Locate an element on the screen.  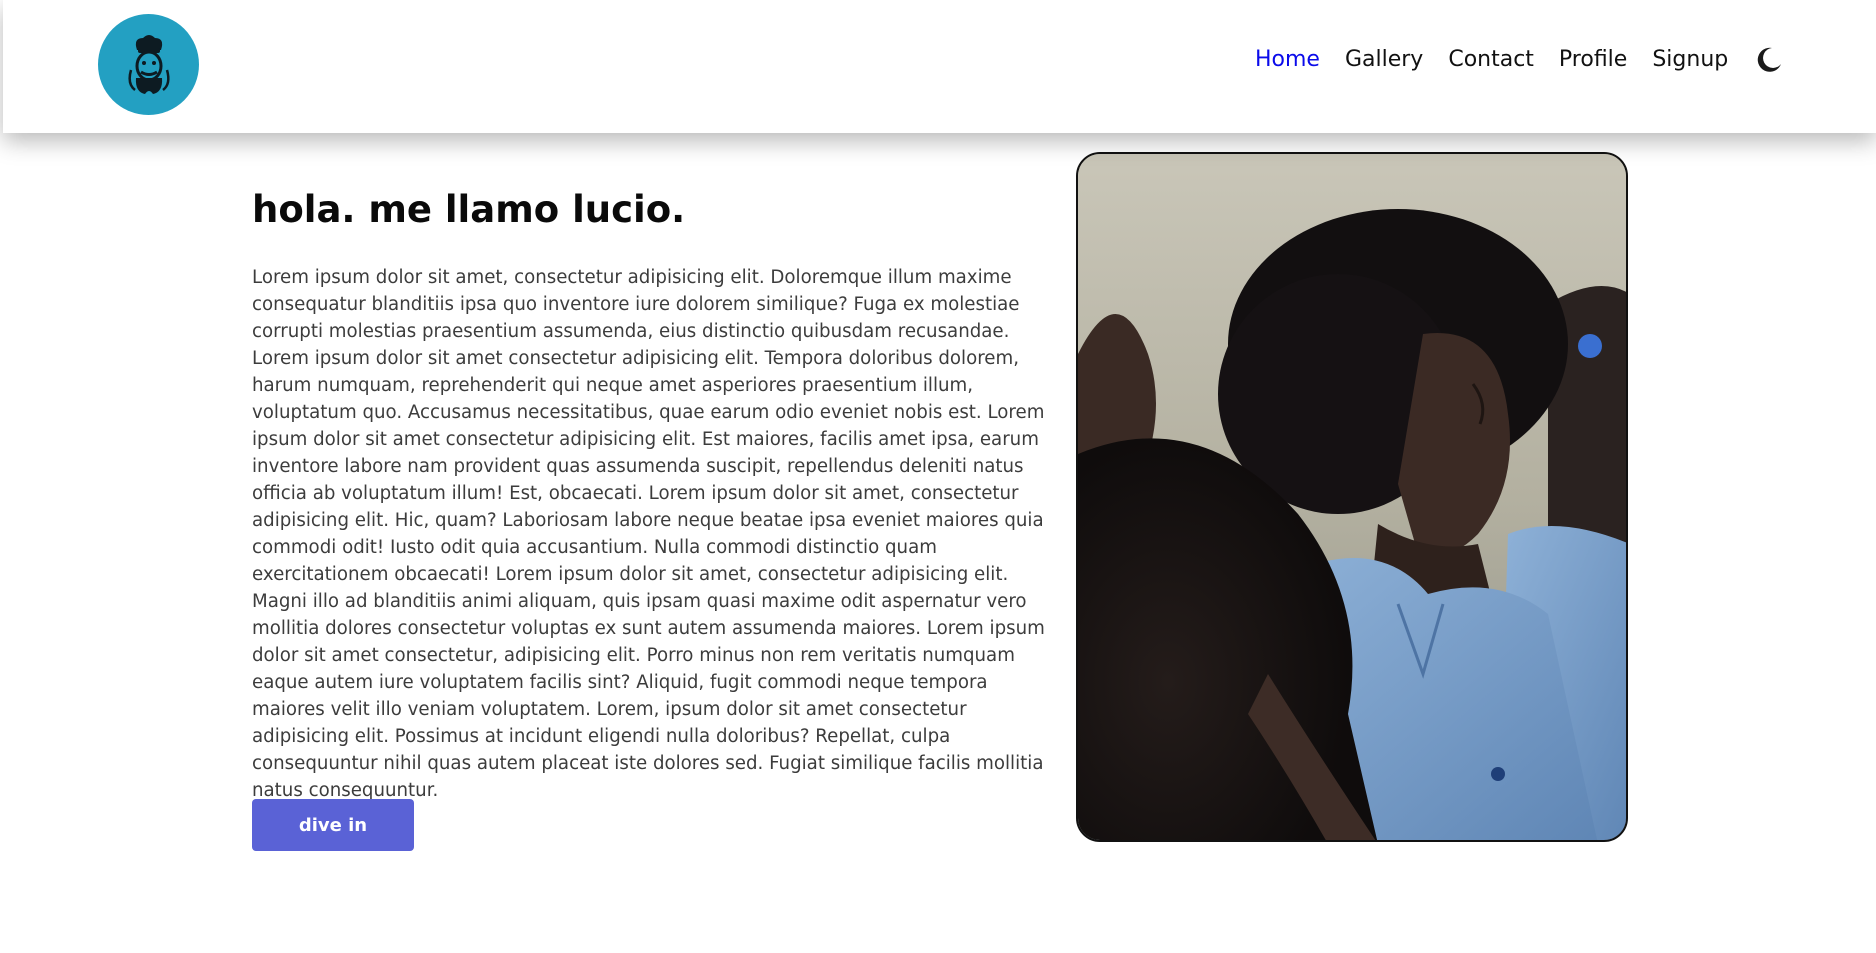
dive-in-button: dive in is located at coordinates (333, 825).